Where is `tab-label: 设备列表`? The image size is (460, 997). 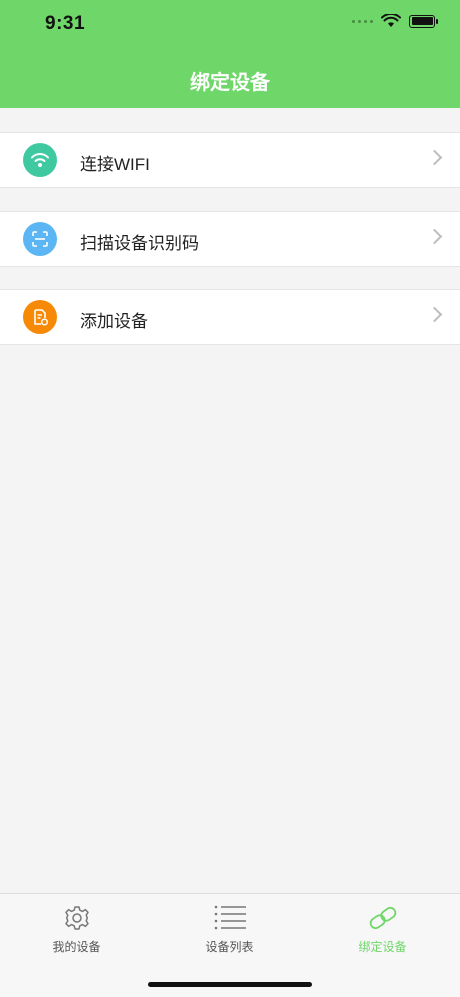
tab-label: 设备列表 is located at coordinates (229, 947).